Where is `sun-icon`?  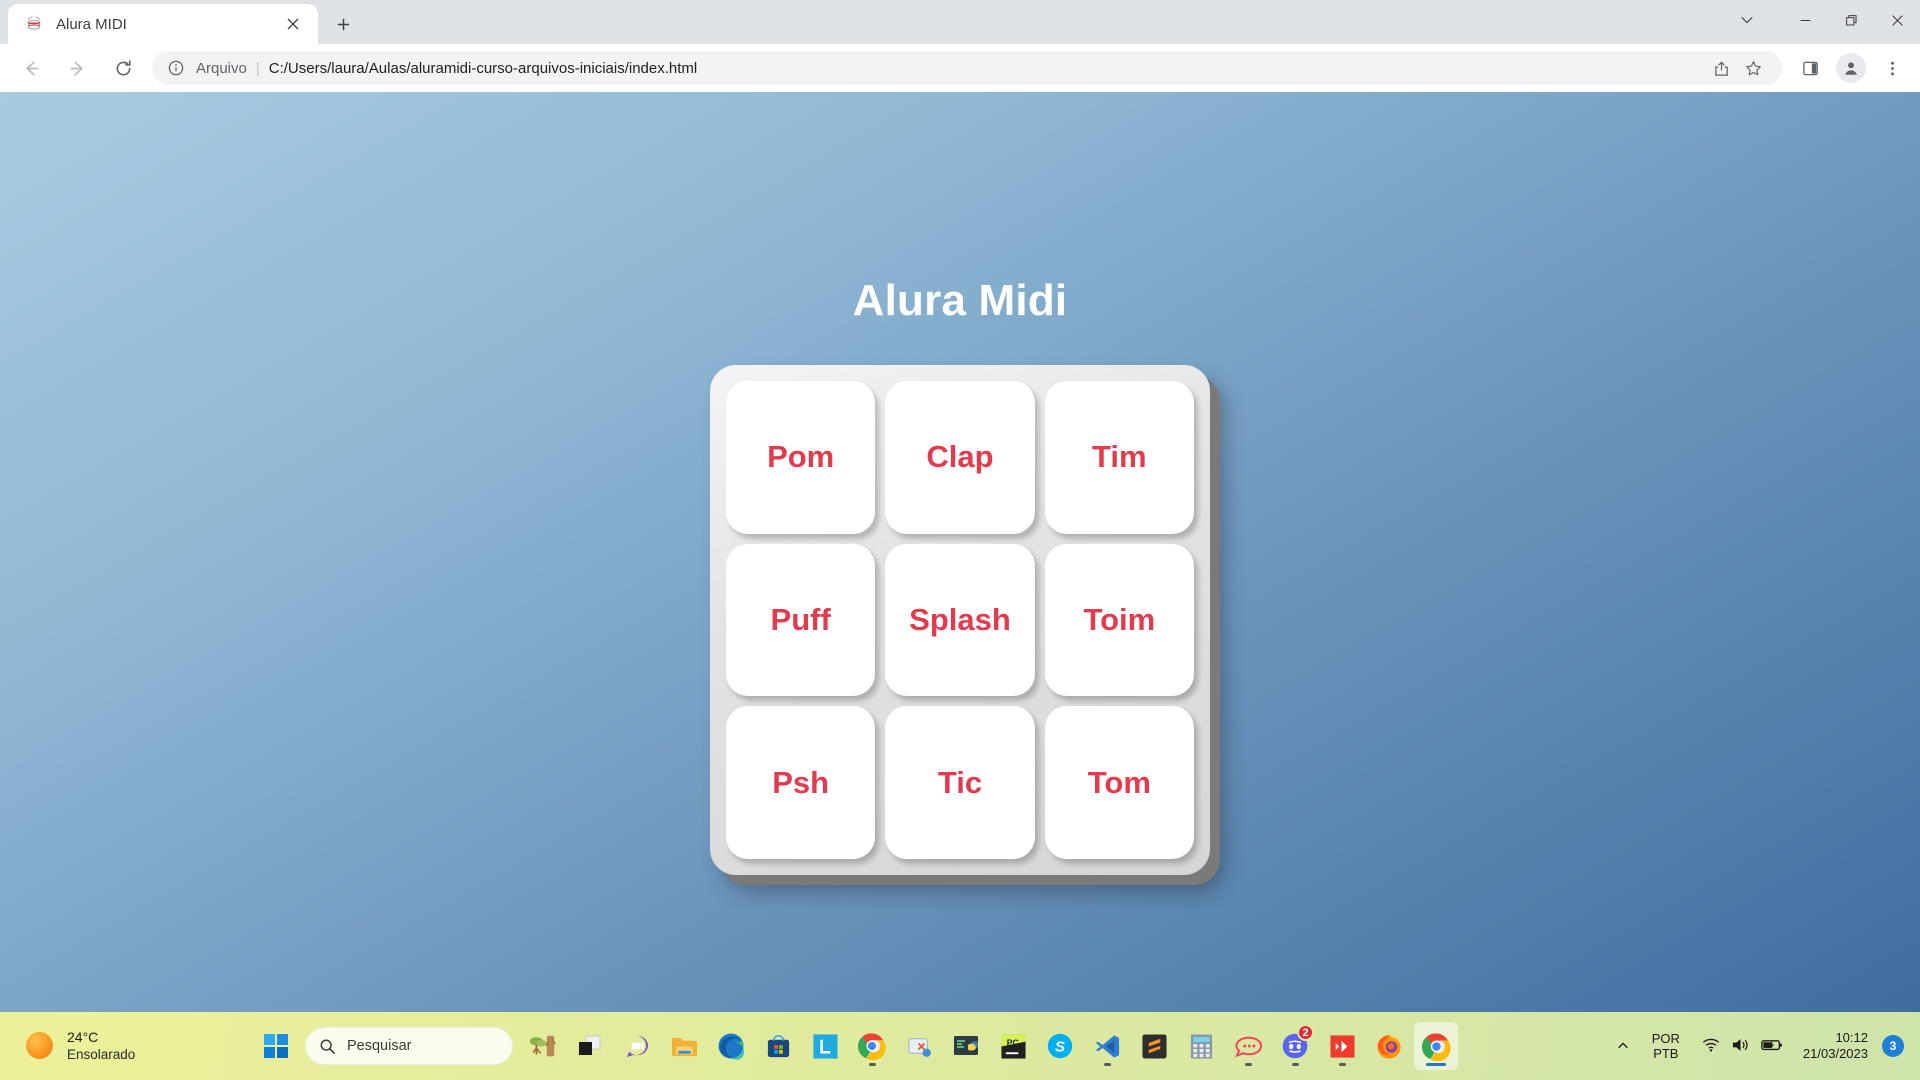
sun-icon is located at coordinates (39, 1046).